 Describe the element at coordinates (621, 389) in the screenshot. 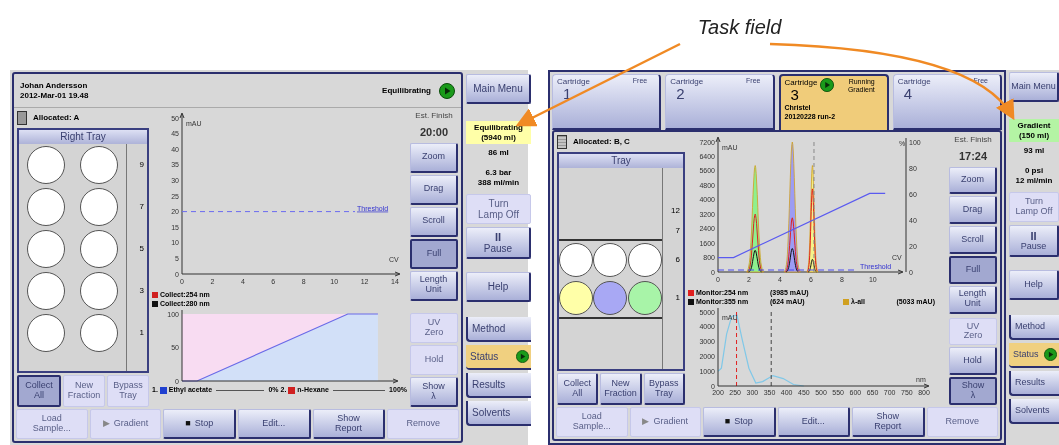

I see `tray-button: New Fraction` at that location.